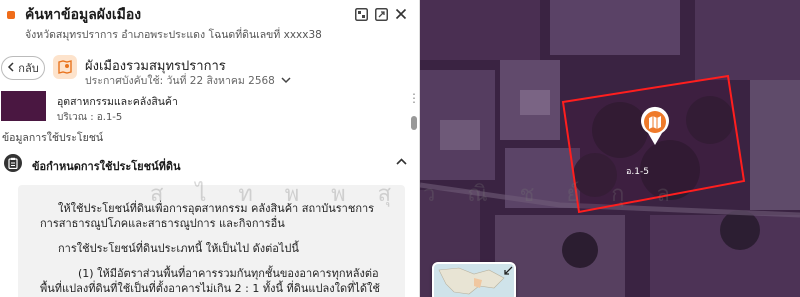  I want to click on scrollbar-thumb, so click(414, 123).